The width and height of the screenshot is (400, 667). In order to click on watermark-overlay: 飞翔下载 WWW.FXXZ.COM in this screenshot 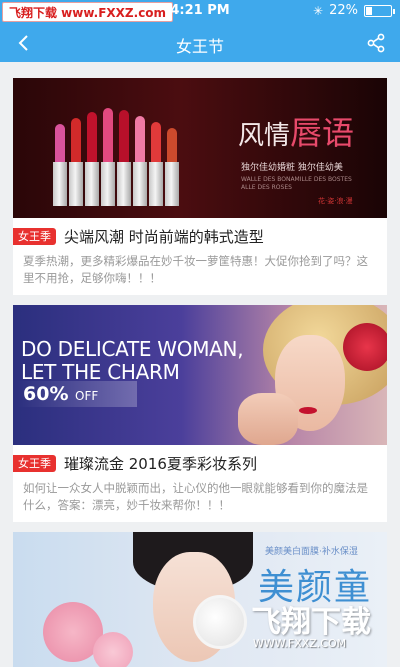, I will do `click(293, 625)`.